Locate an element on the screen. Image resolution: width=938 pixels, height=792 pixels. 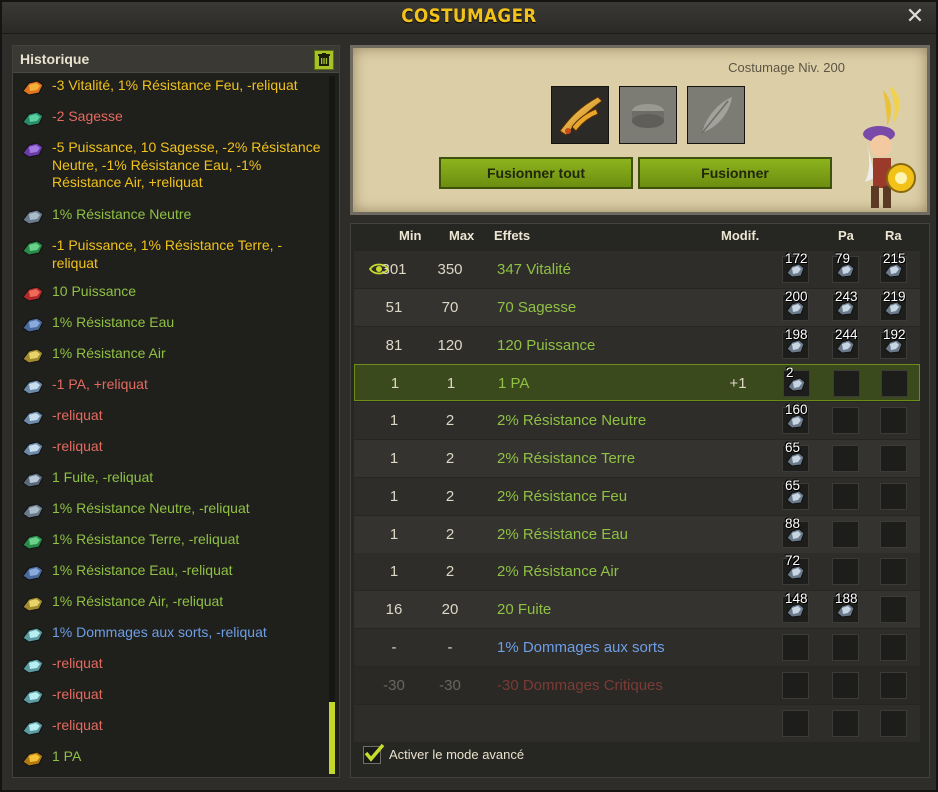
advanced-mode-label: Activer le mode avancé is located at coordinates (457, 754).